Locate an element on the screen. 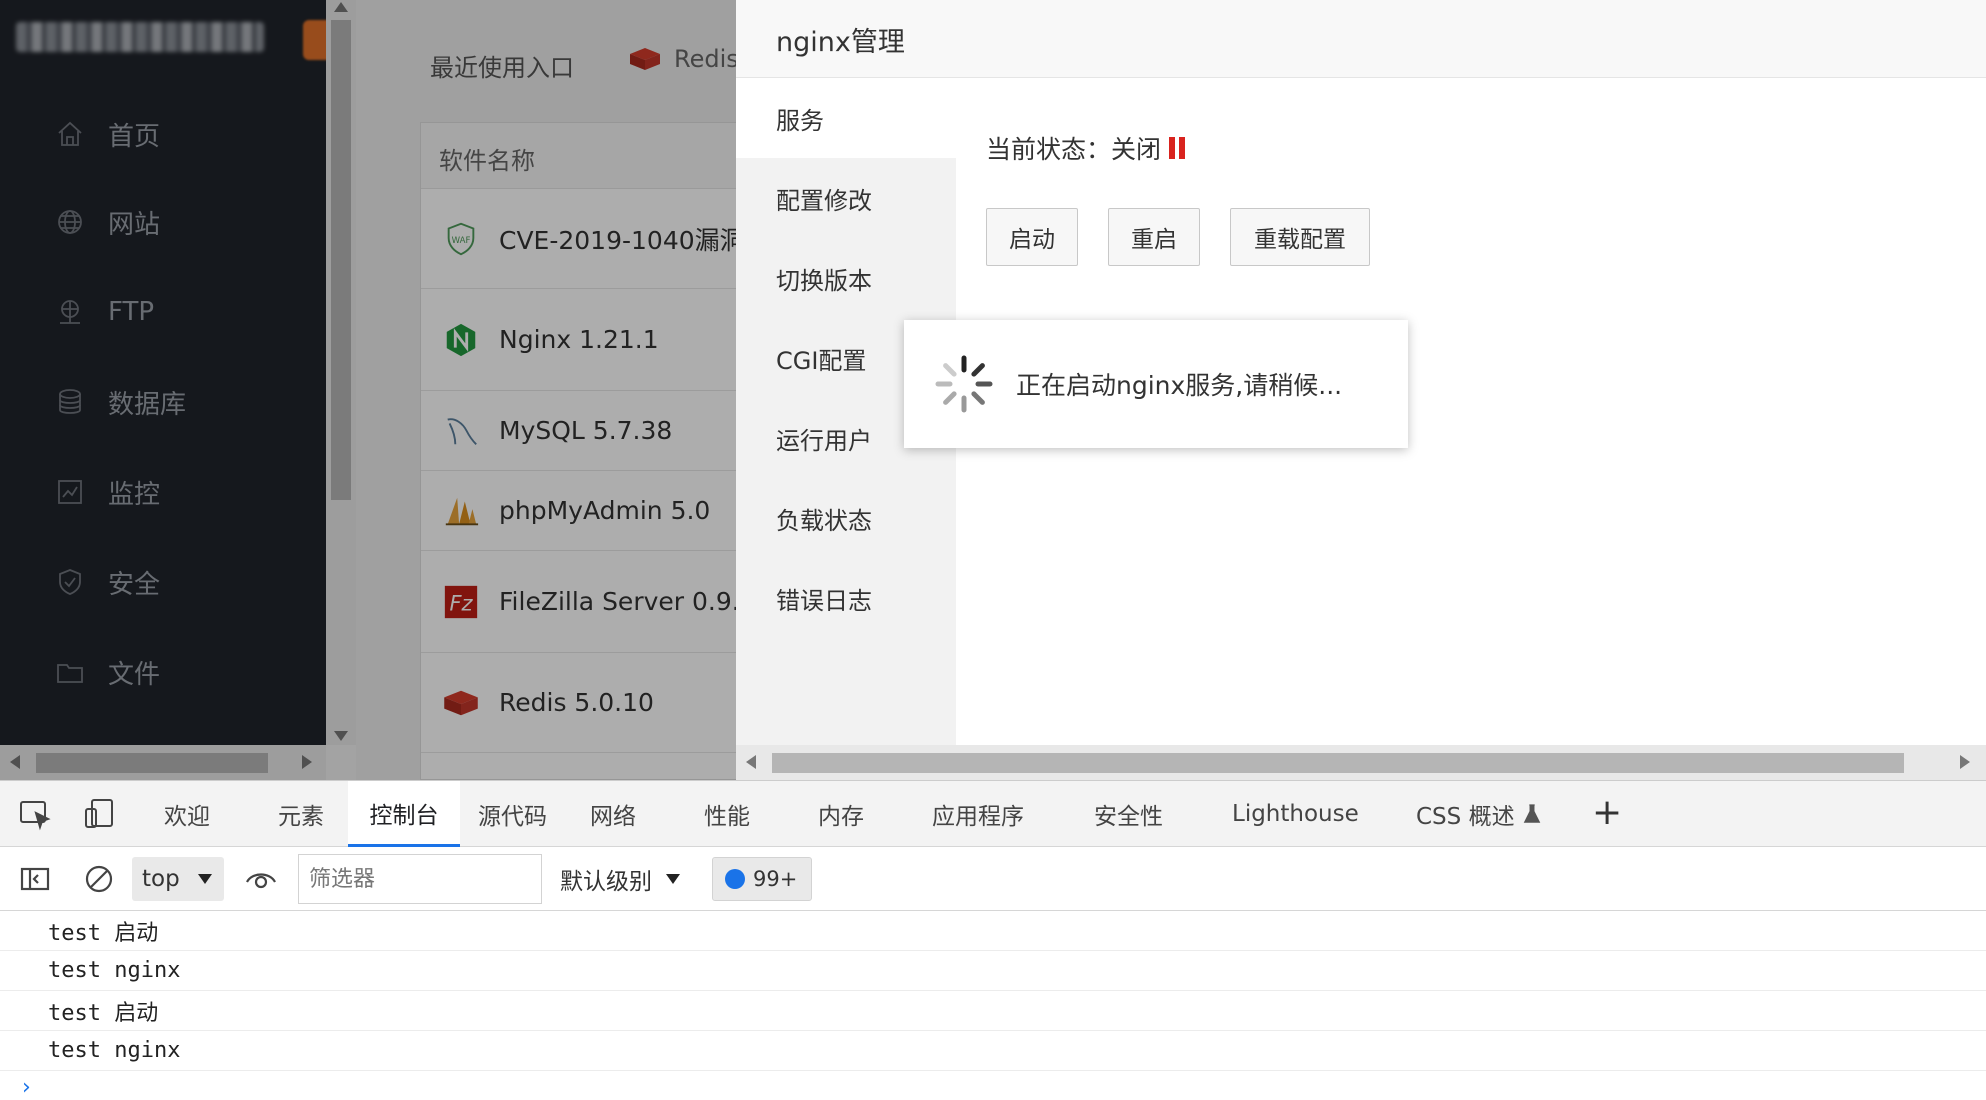 The width and height of the screenshot is (1986, 1100). issues-button: 99+ is located at coordinates (762, 879).